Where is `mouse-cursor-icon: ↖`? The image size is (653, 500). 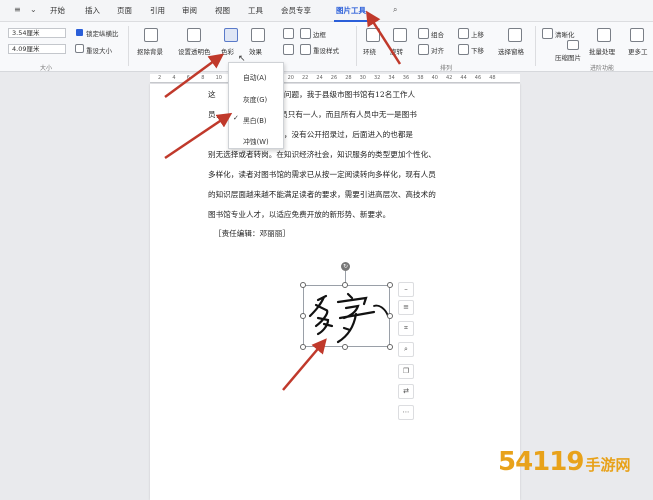 mouse-cursor-icon: ↖ is located at coordinates (242, 59).